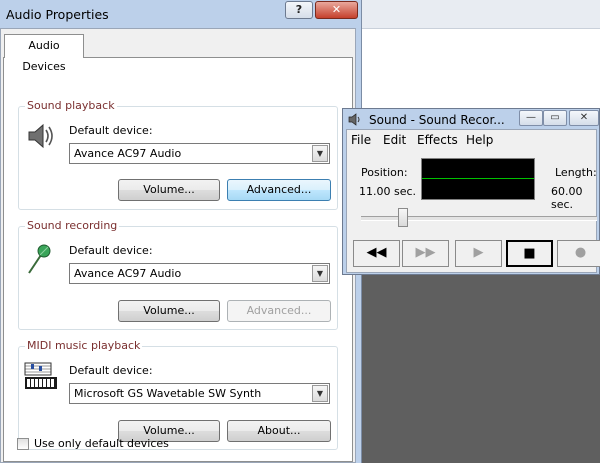  I want to click on menu-edit: Edit, so click(394, 140).